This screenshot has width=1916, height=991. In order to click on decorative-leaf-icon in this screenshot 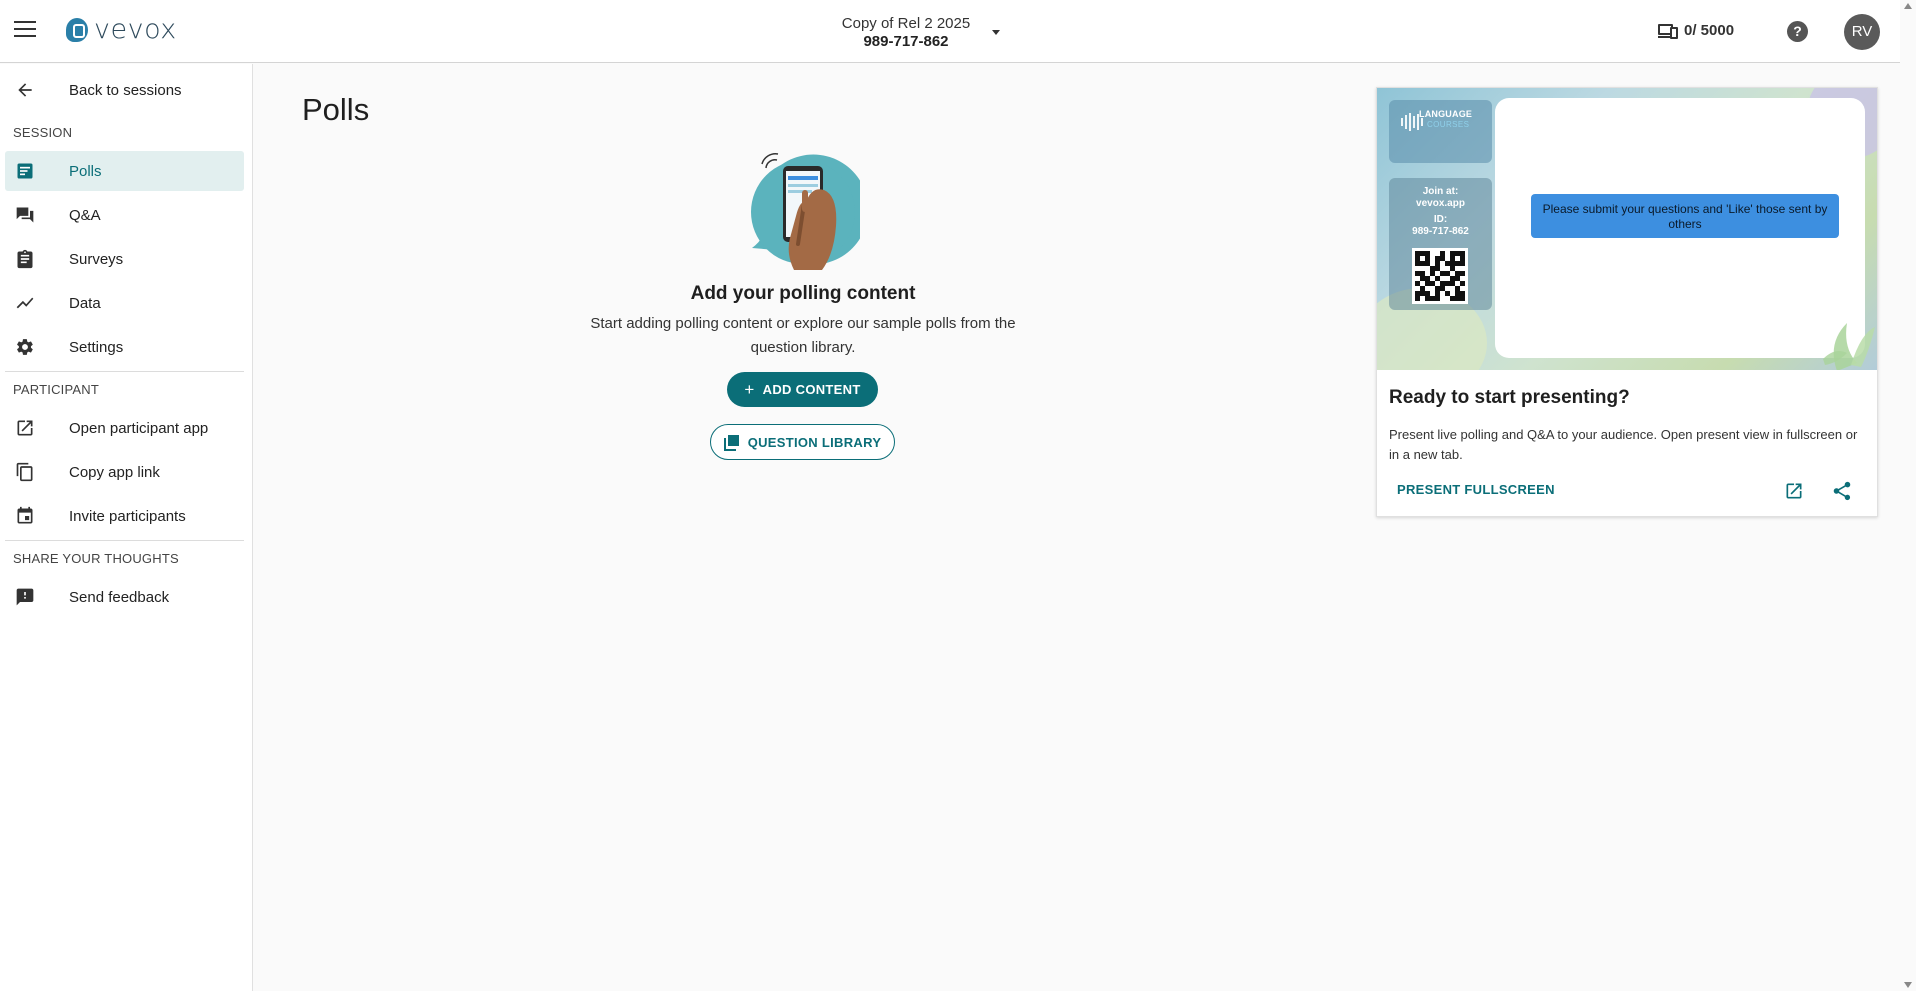, I will do `click(1849, 346)`.